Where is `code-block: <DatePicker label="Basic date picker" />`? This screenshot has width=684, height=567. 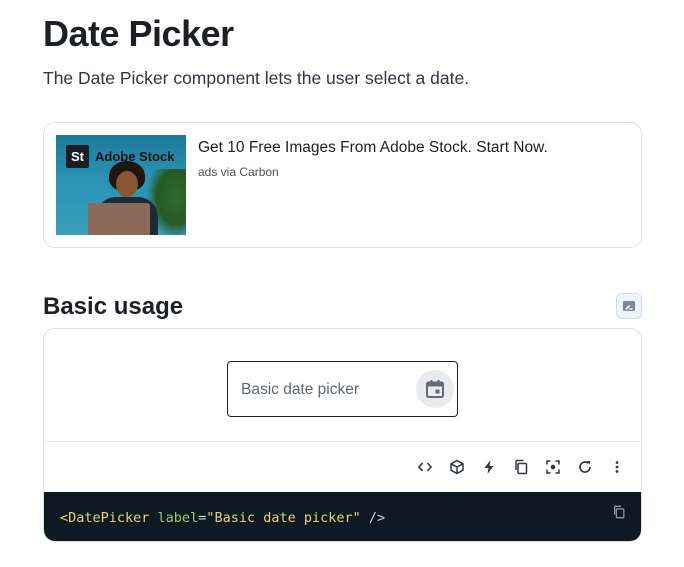
code-block: <DatePicker label="Basic date picker" /> is located at coordinates (342, 516).